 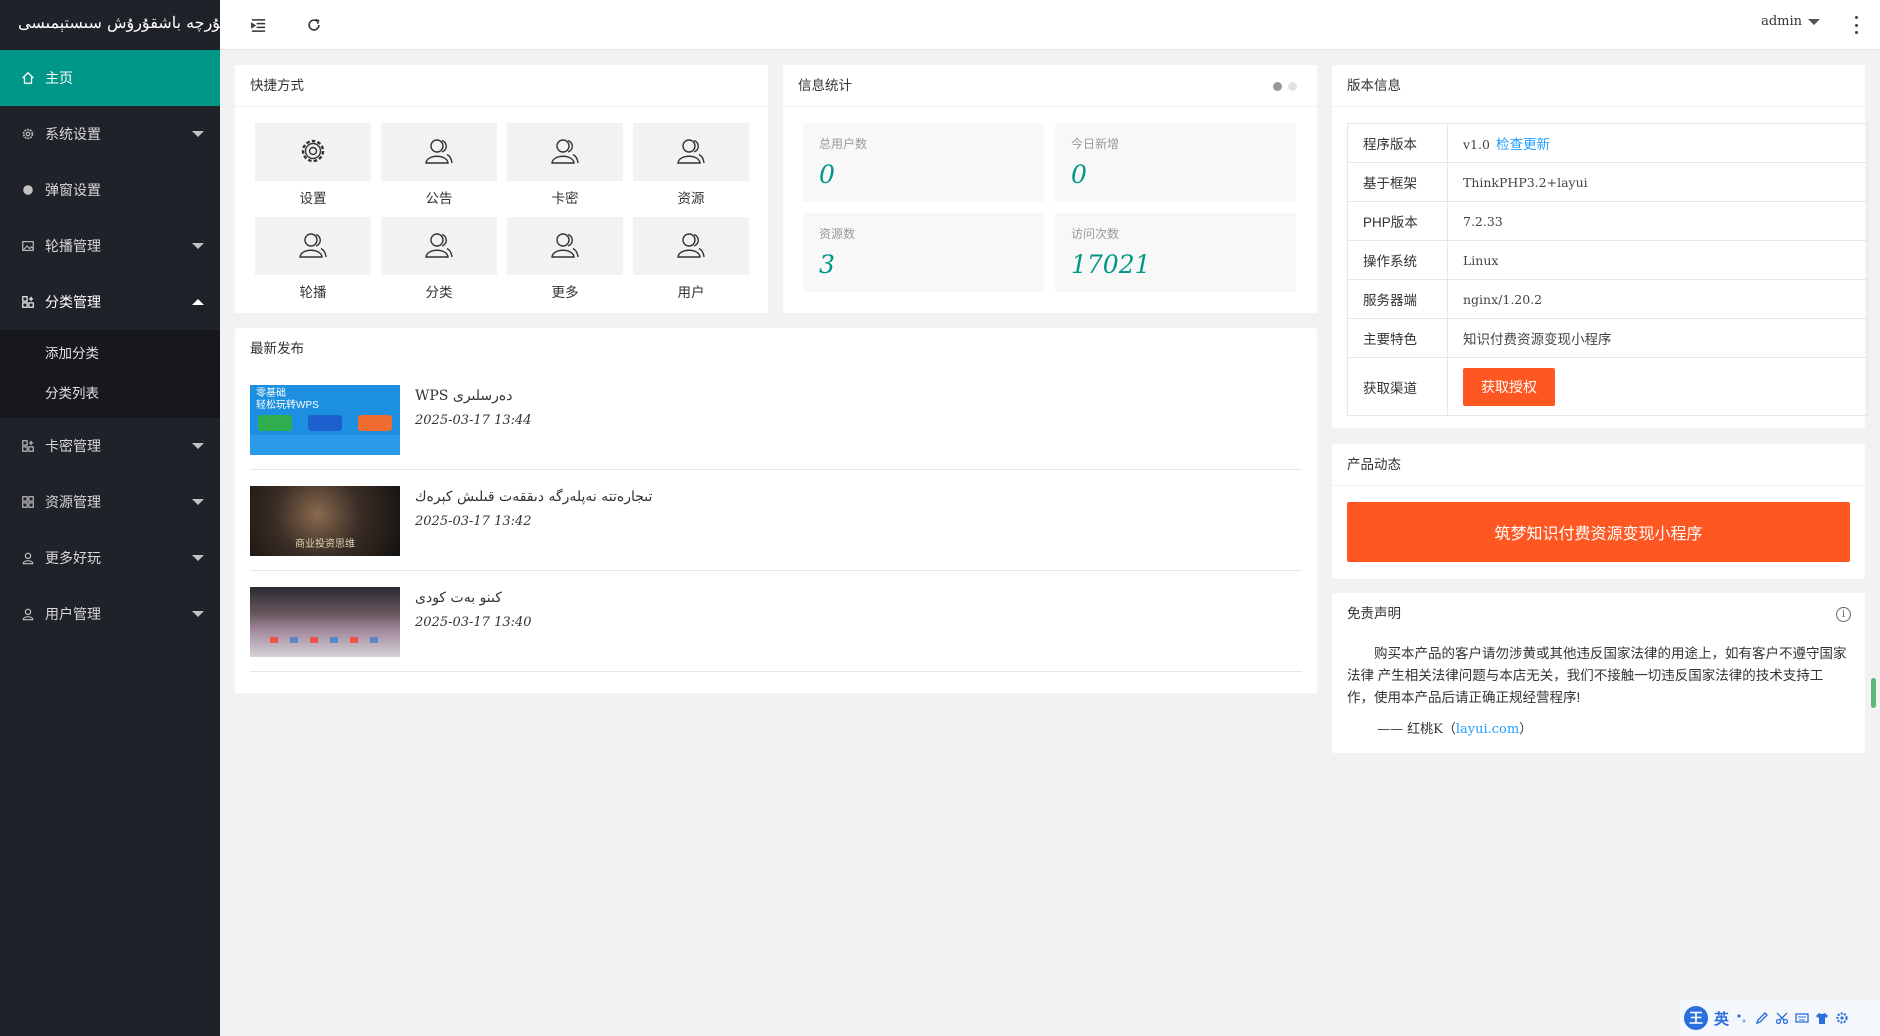 What do you see at coordinates (28, 78) in the screenshot?
I see `home-icon` at bounding box center [28, 78].